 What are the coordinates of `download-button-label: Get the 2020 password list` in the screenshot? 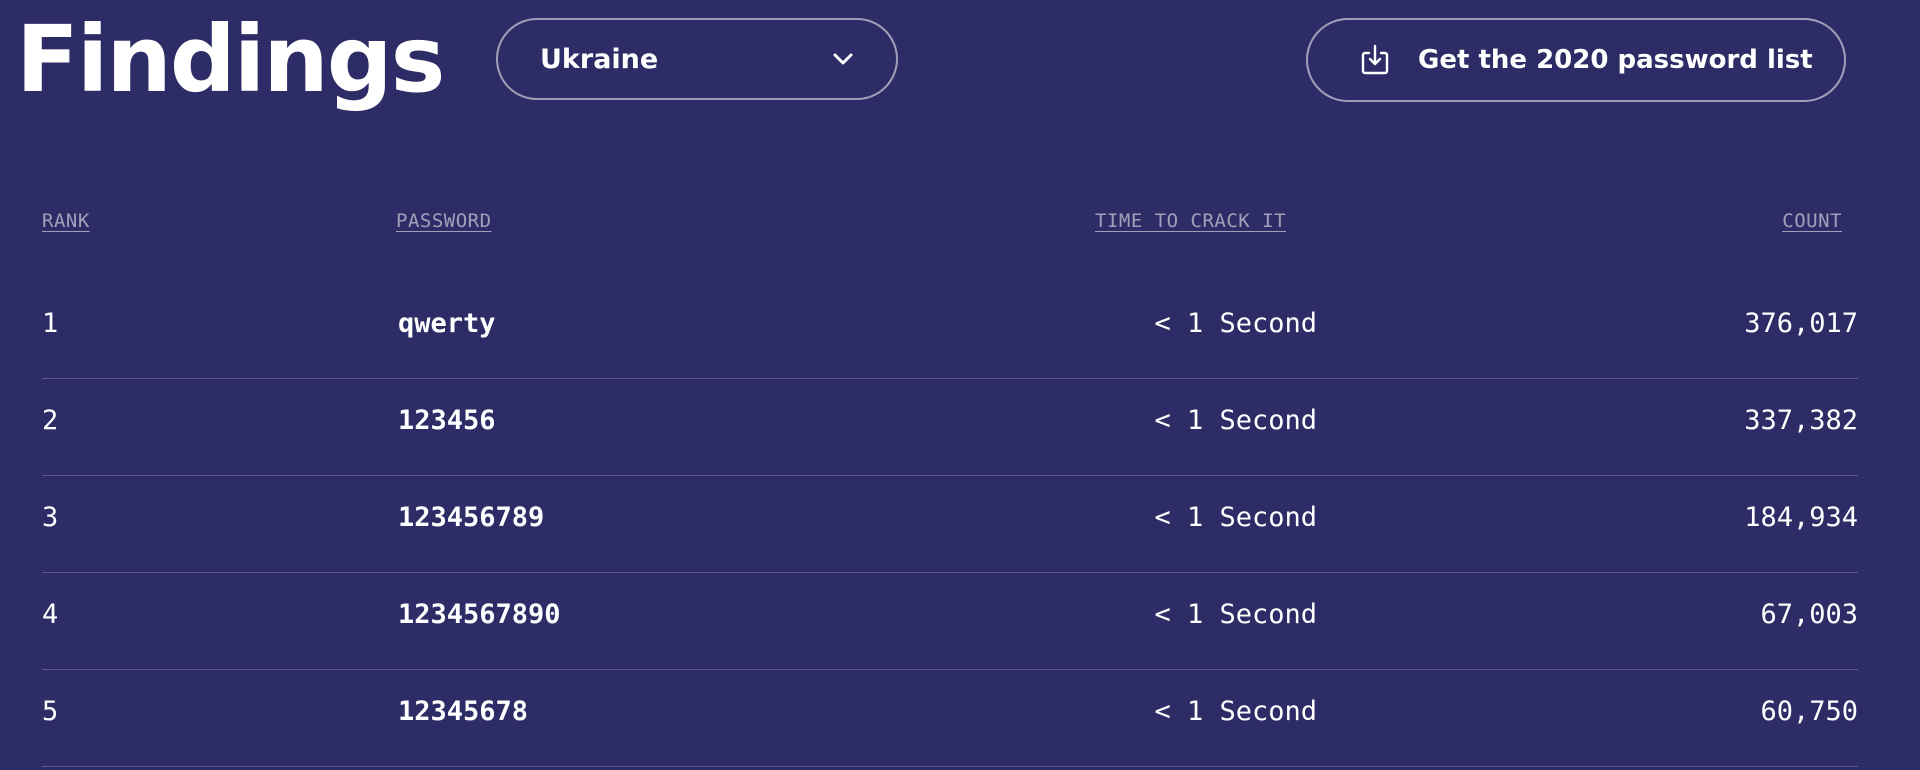 It's located at (1615, 60).